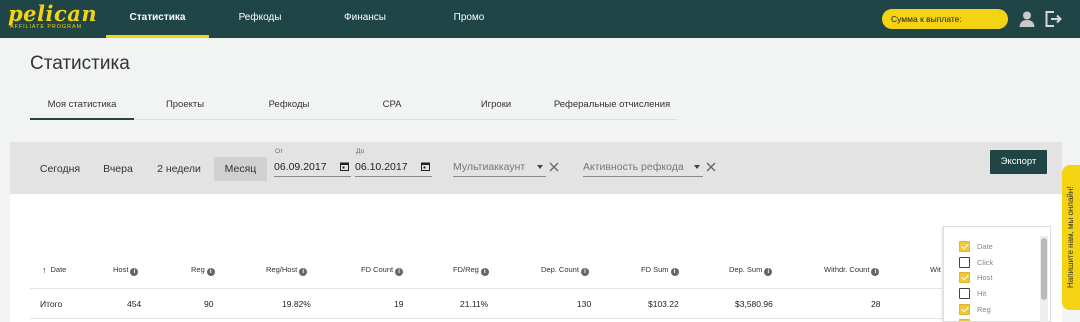  What do you see at coordinates (126, 270) in the screenshot?
I see `column-header-host: Host i` at bounding box center [126, 270].